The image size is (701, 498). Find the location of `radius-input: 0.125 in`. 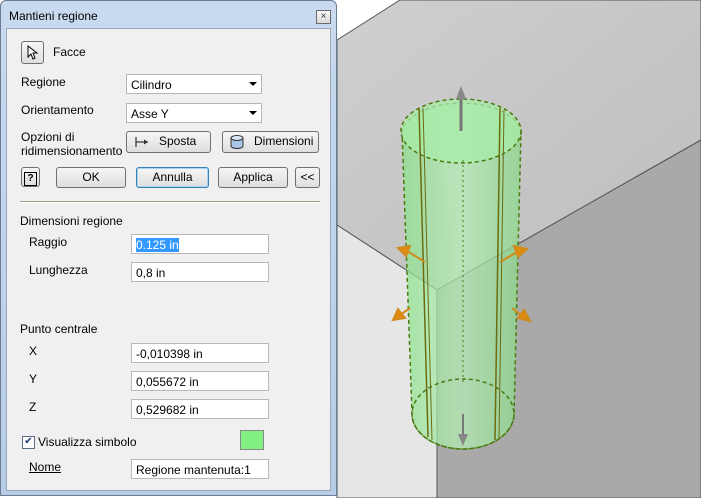

radius-input: 0.125 in is located at coordinates (200, 244).